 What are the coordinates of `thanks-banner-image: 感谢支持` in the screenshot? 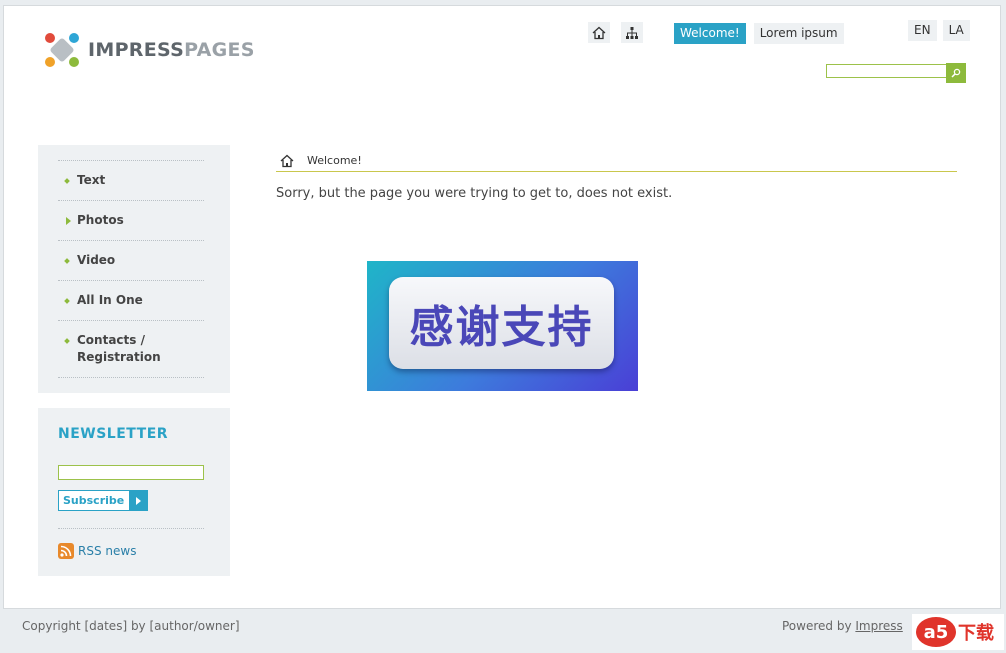 It's located at (502, 326).